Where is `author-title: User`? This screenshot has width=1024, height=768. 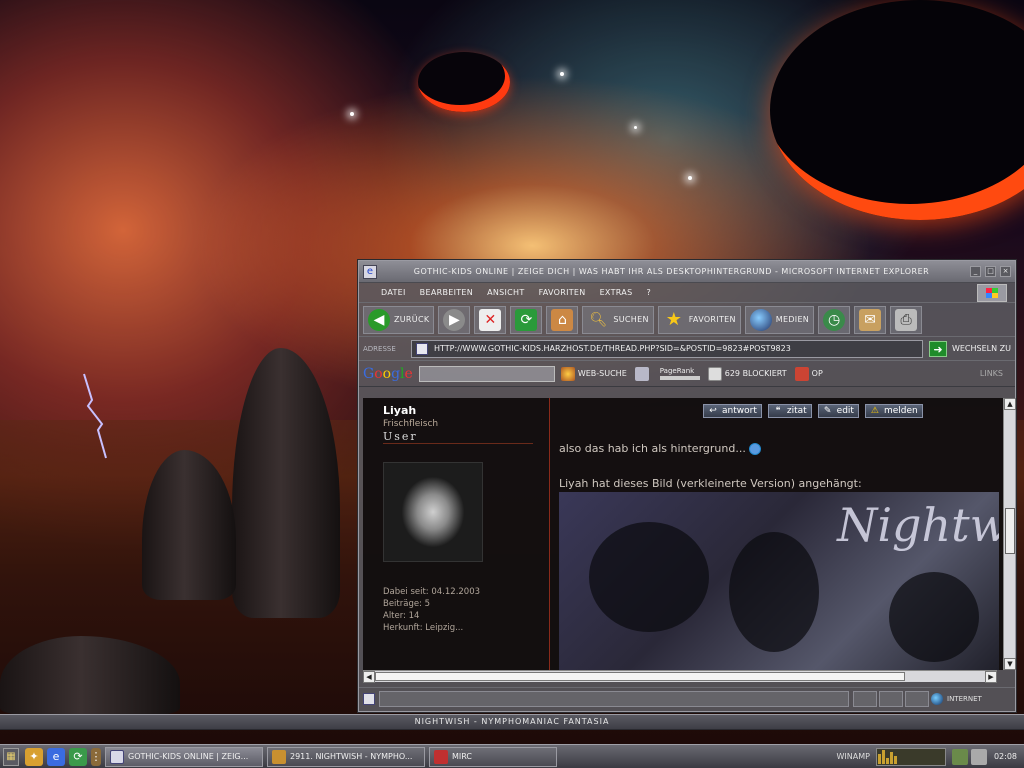
author-title: User is located at coordinates (458, 437).